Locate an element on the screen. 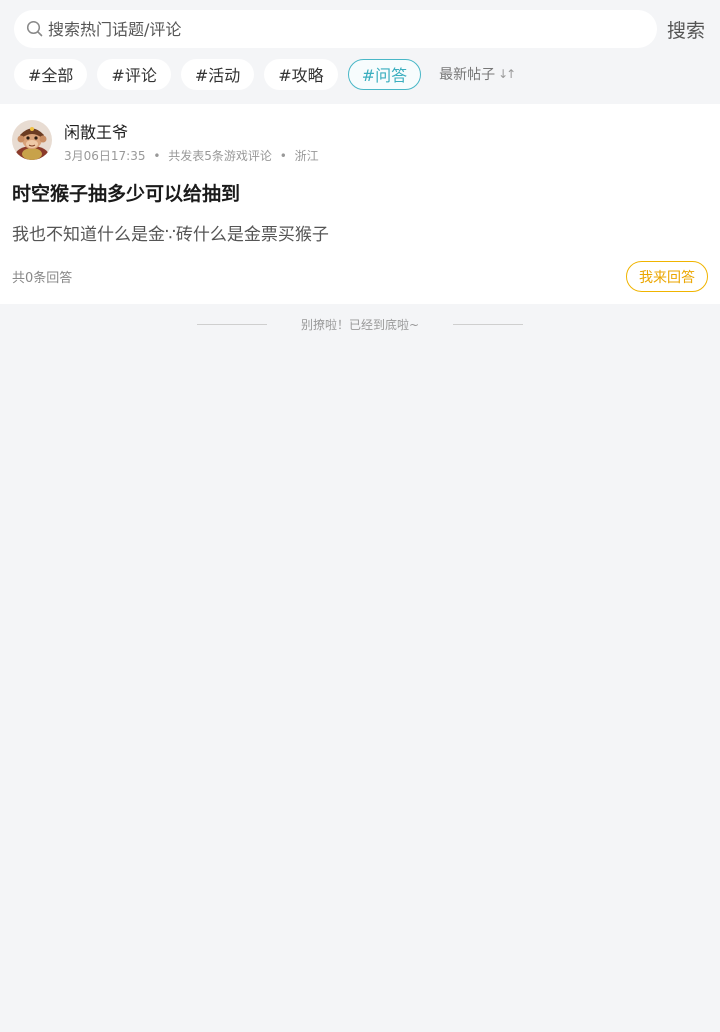  end-of-list-text: 别撩啦！已经到底啦~ is located at coordinates (360, 324).